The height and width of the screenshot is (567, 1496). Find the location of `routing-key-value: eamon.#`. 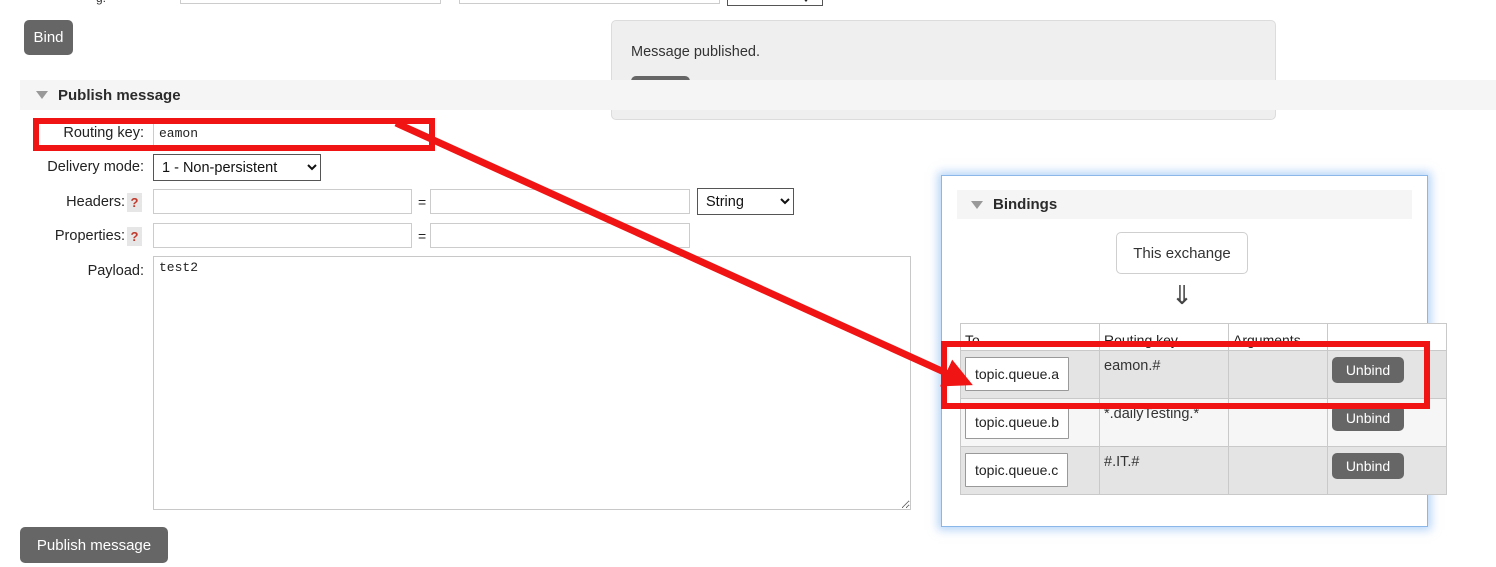

routing-key-value: eamon.# is located at coordinates (1132, 366).